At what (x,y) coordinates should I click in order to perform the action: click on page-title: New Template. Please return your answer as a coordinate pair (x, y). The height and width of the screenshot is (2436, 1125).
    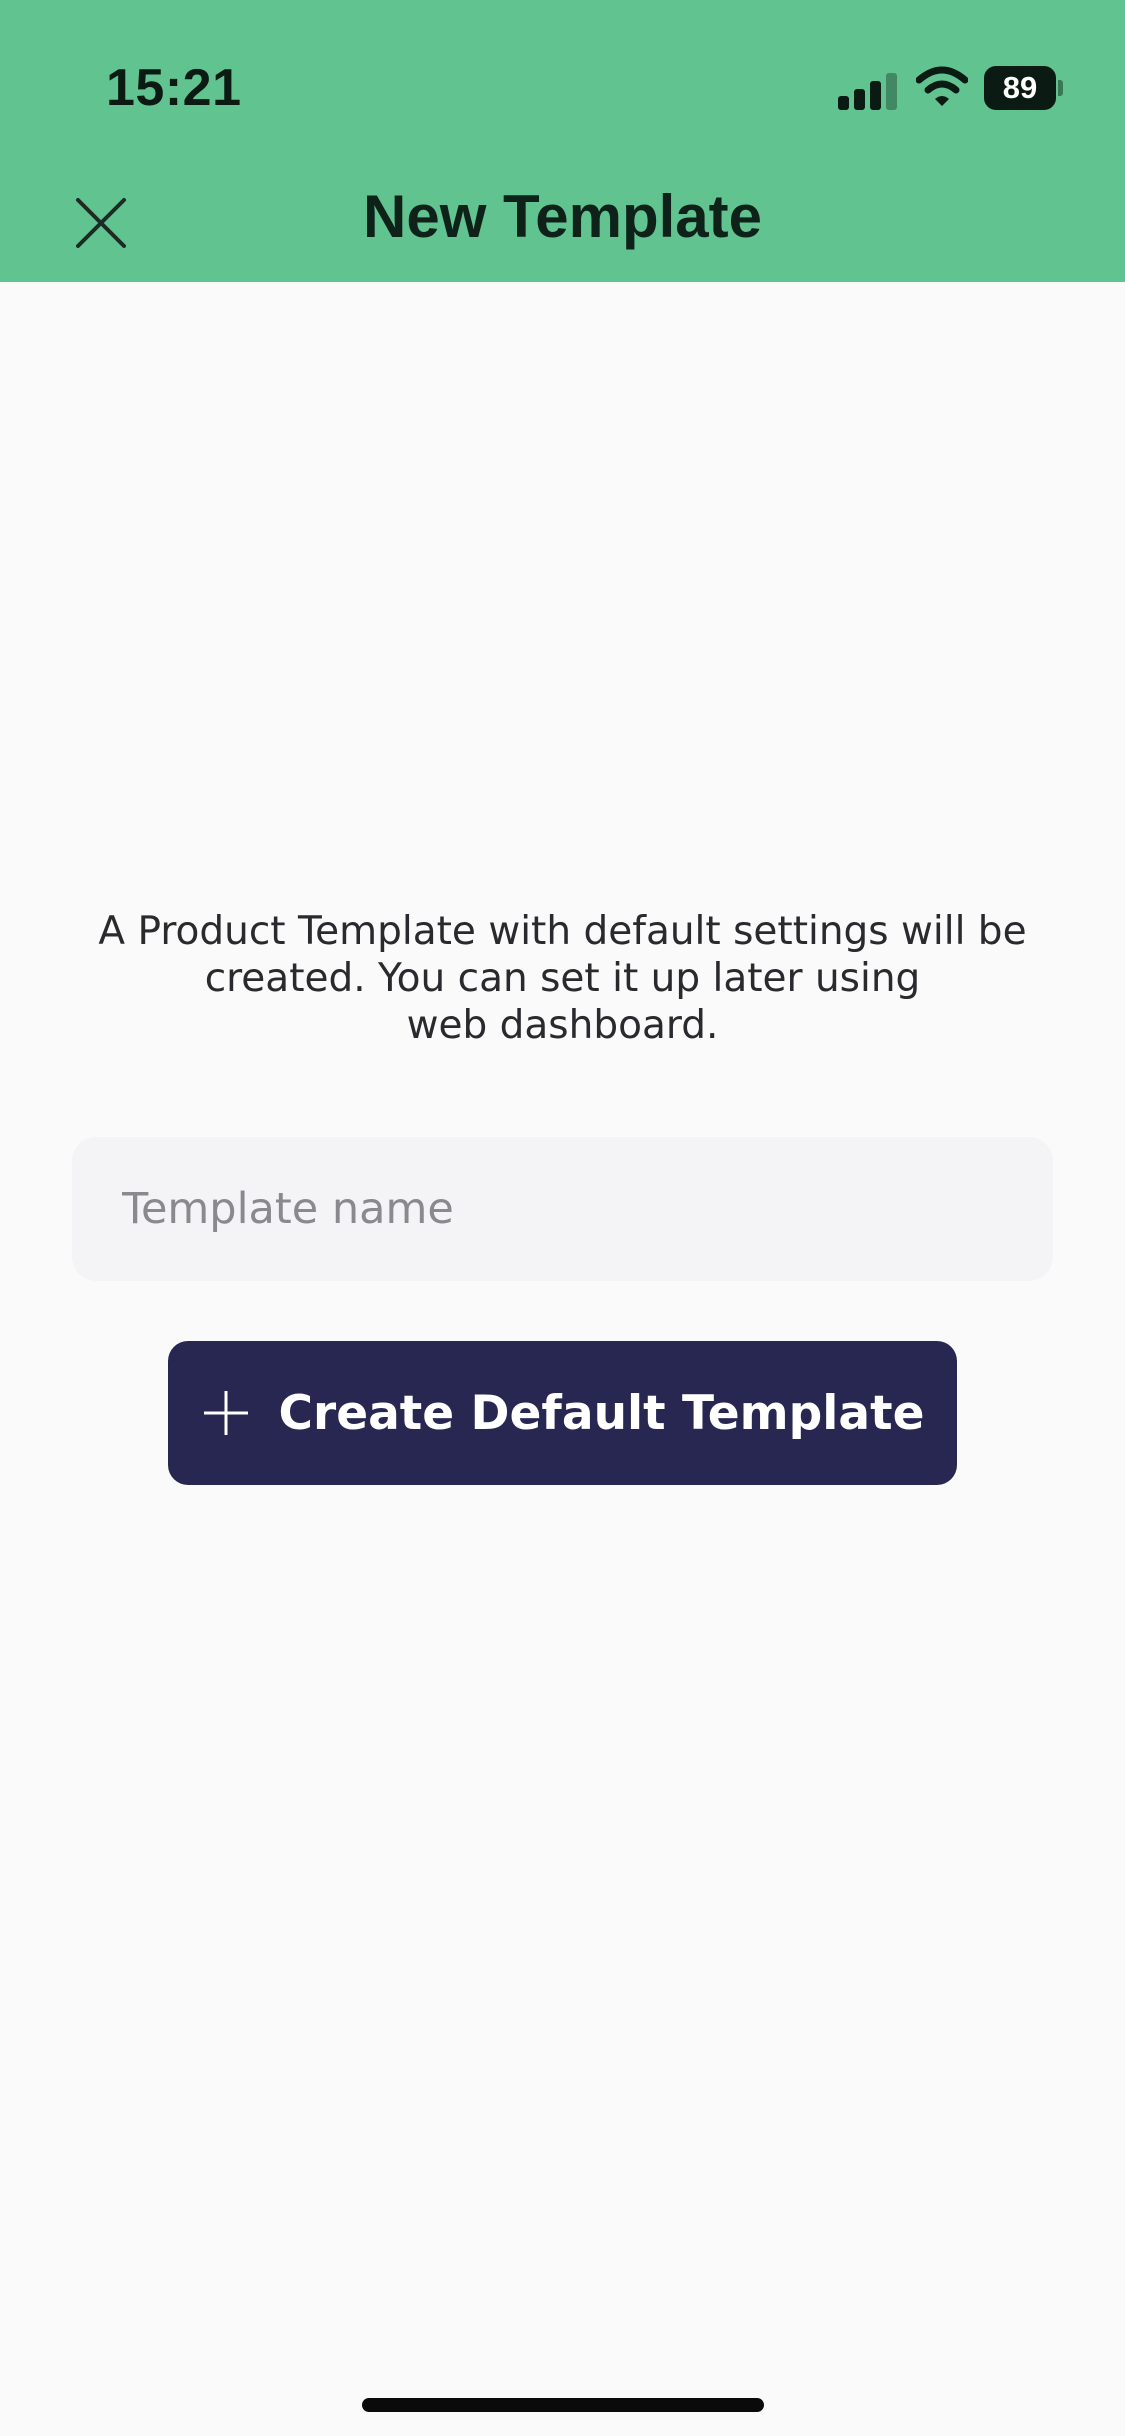
    Looking at the image, I should click on (562, 216).